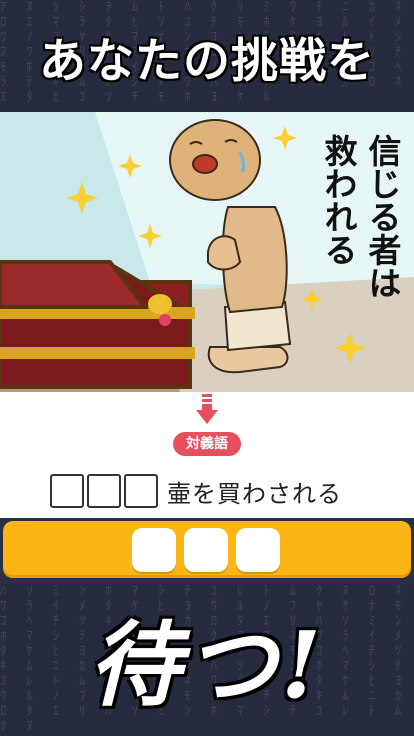  What do you see at coordinates (207, 409) in the screenshot?
I see `arrow-down-icon` at bounding box center [207, 409].